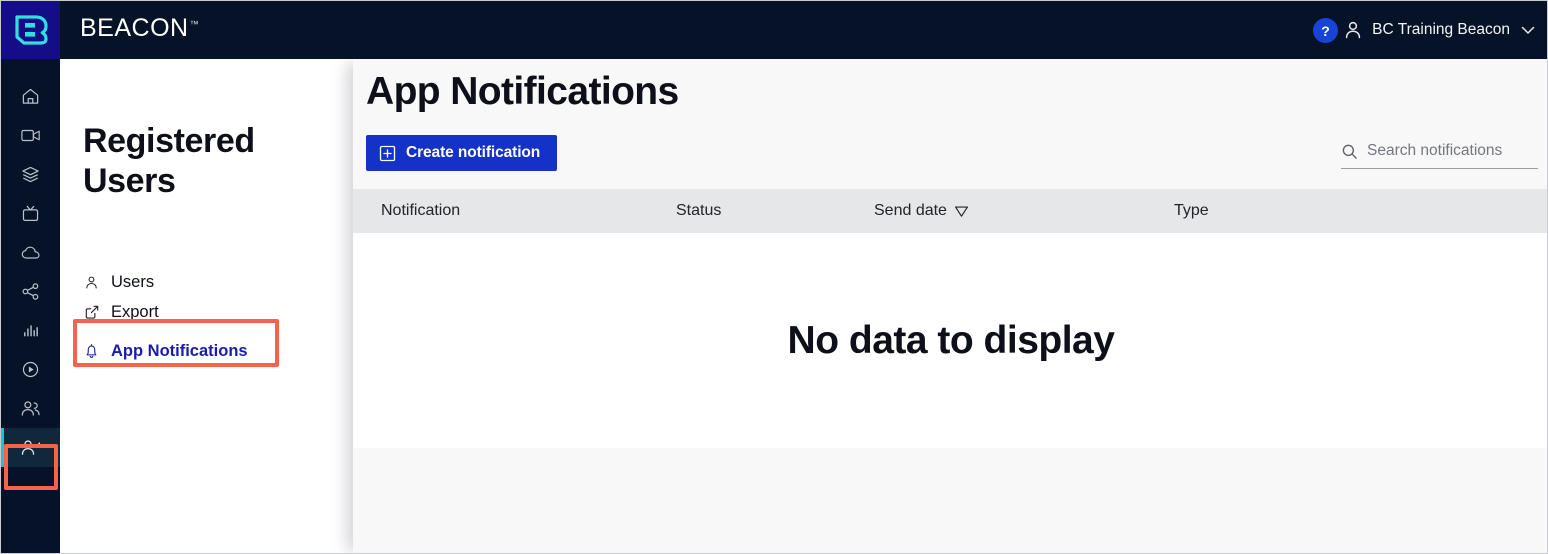  I want to click on sidebar-item-playback, so click(30, 369).